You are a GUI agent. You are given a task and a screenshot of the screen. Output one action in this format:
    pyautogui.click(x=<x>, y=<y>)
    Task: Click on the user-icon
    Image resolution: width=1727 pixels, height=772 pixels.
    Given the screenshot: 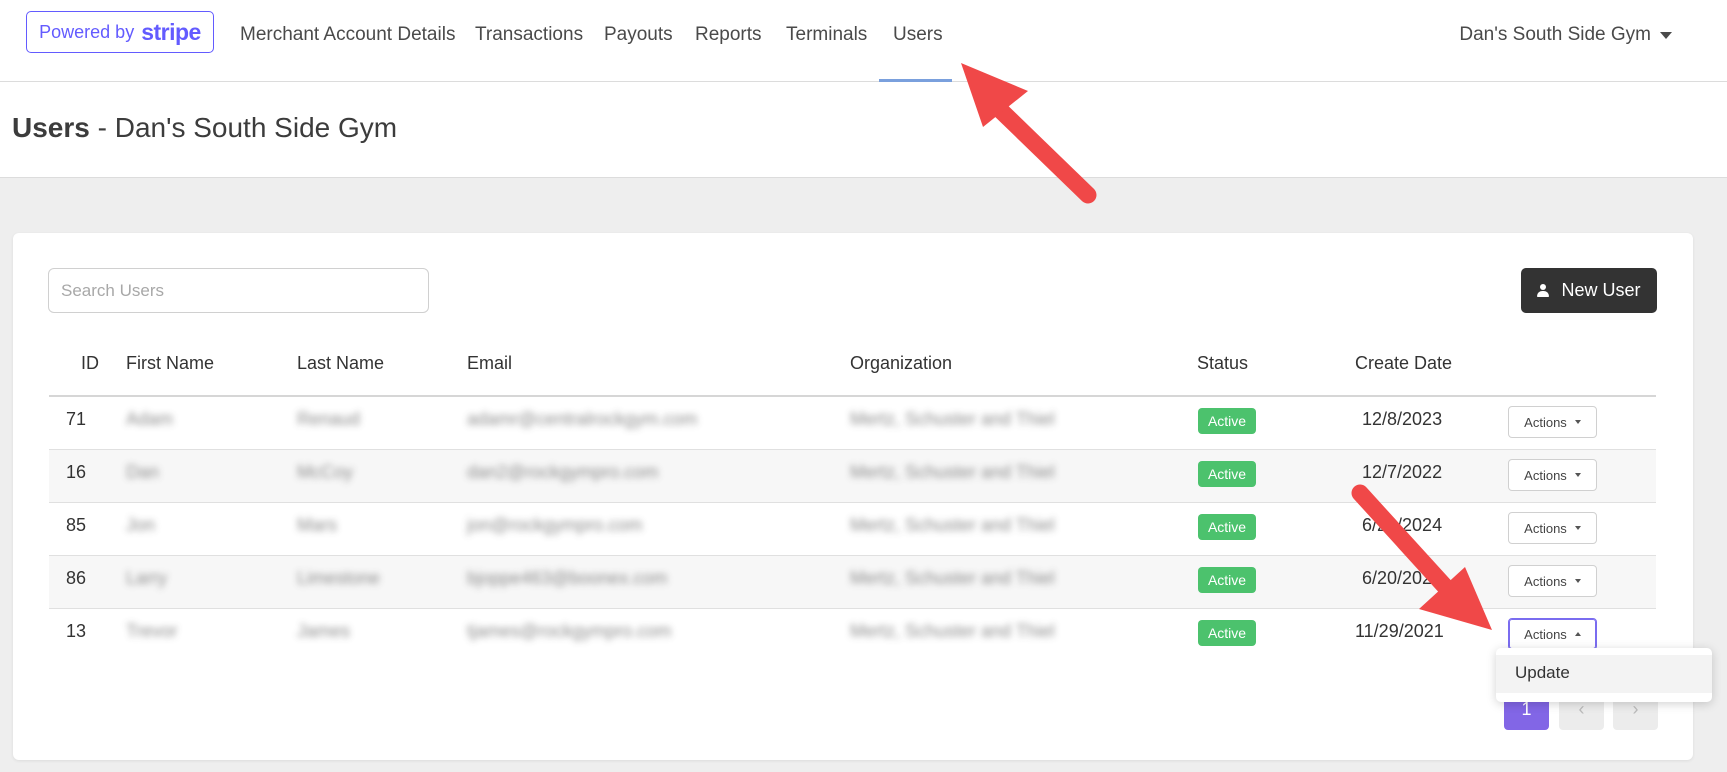 What is the action you would take?
    pyautogui.click(x=1543, y=290)
    